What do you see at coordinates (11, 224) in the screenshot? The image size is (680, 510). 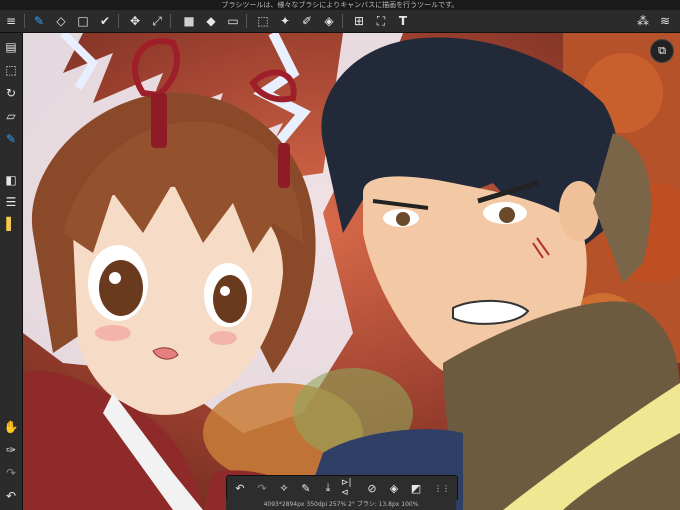 I see `brush-select-icon: ▌` at bounding box center [11, 224].